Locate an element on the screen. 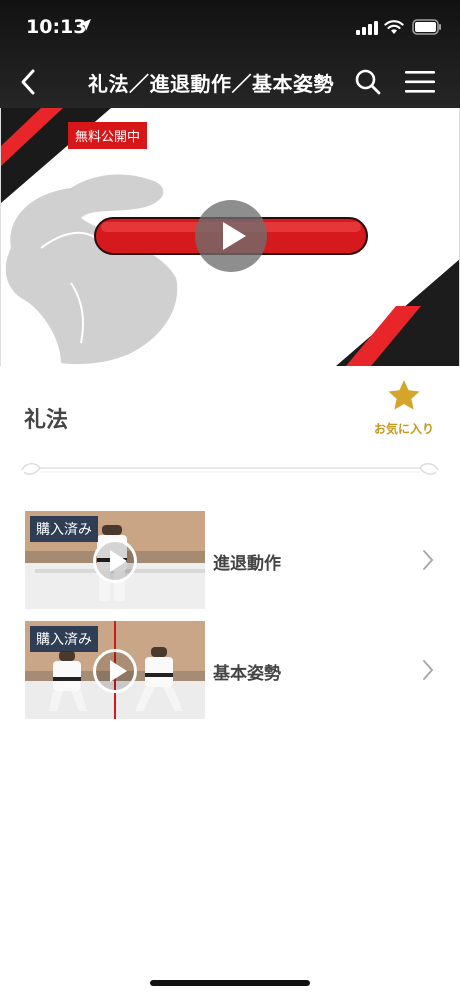 The image size is (460, 996). video-list-item: 購入済み 進退動作 is located at coordinates (230, 561).